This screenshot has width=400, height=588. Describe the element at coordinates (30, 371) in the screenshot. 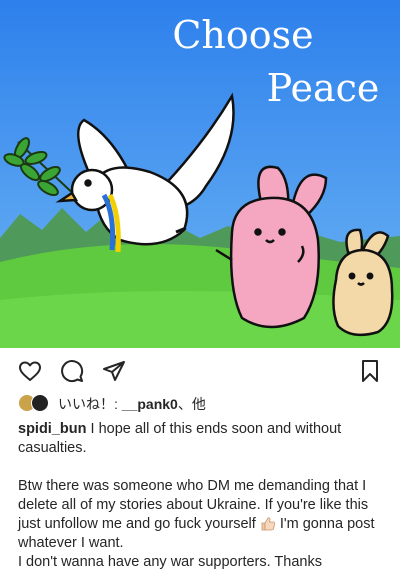

I see `heart-icon` at that location.